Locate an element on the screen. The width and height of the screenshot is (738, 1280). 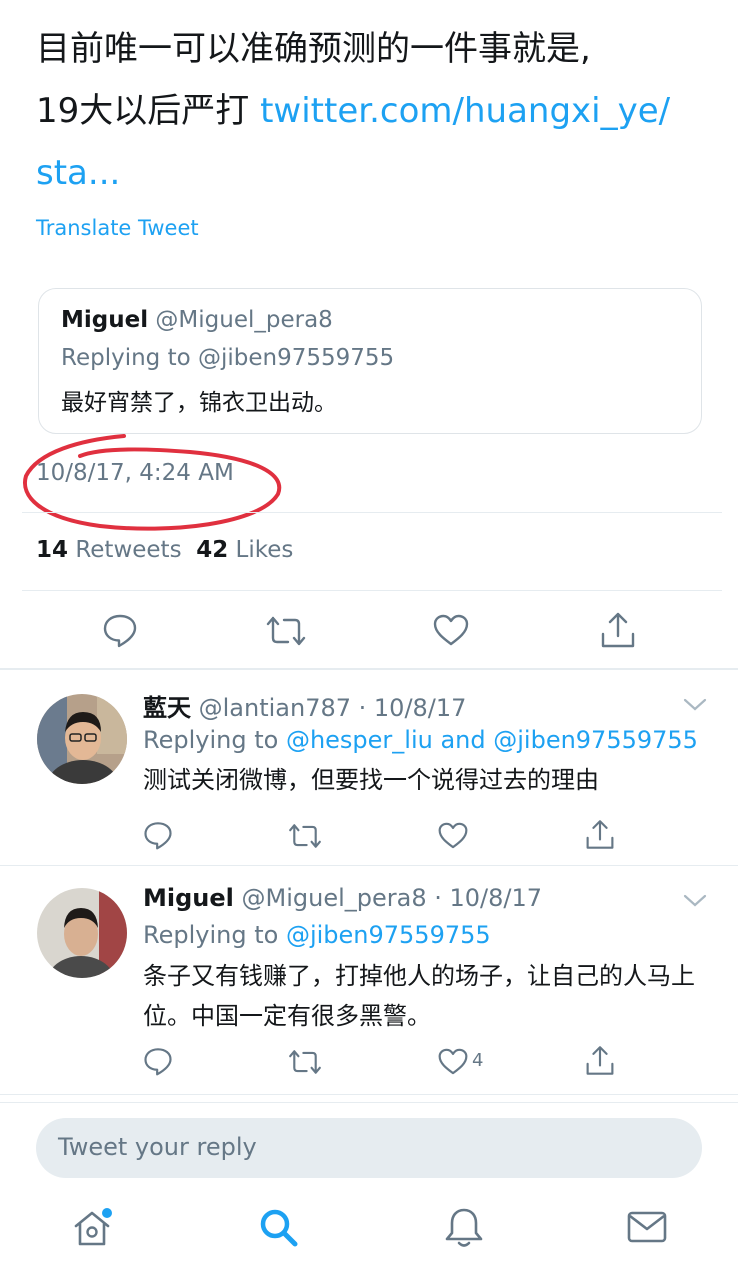
tweet-link: twitter.com/huangxi_ye/ is located at coordinates (465, 111).